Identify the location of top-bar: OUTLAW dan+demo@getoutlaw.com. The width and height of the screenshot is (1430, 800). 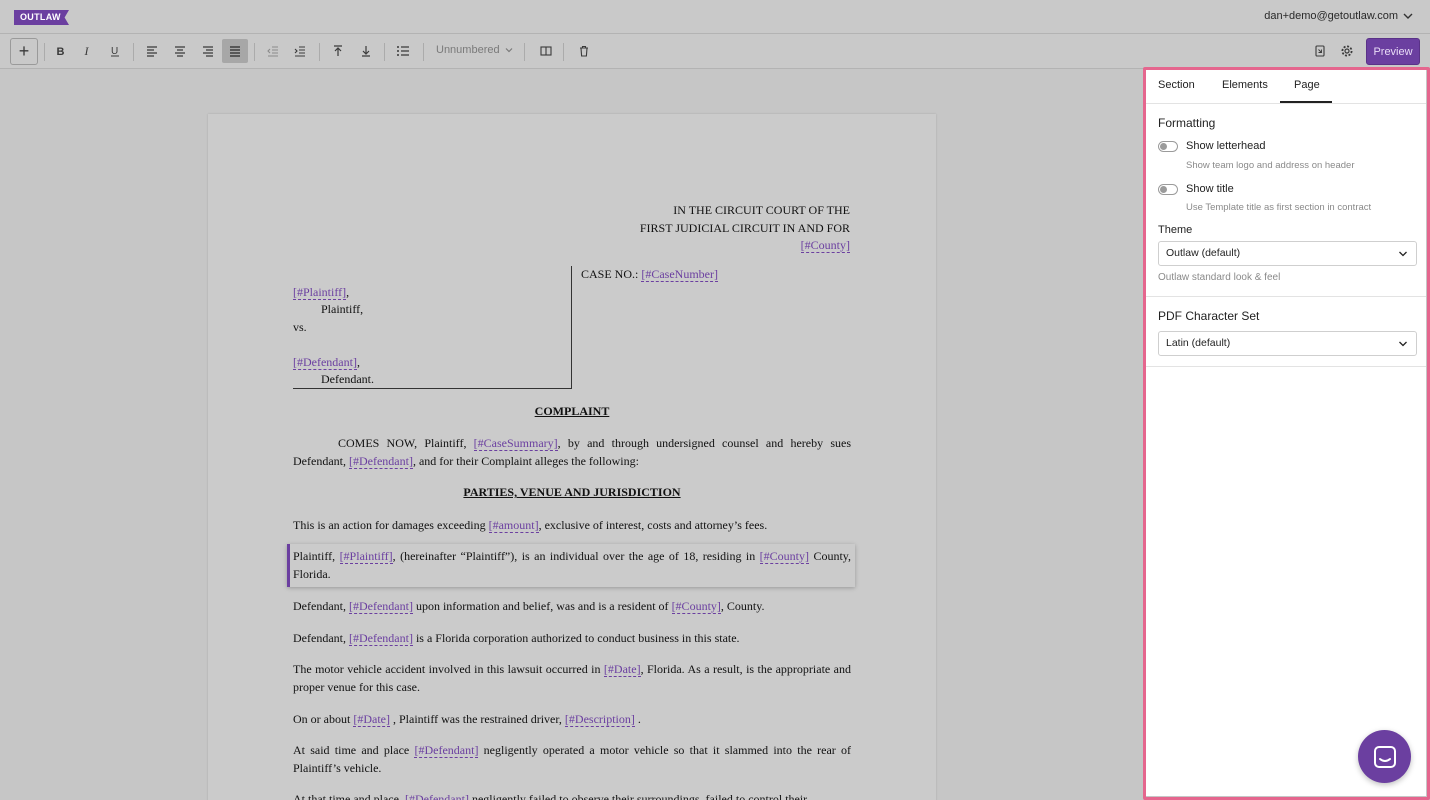
(715, 17).